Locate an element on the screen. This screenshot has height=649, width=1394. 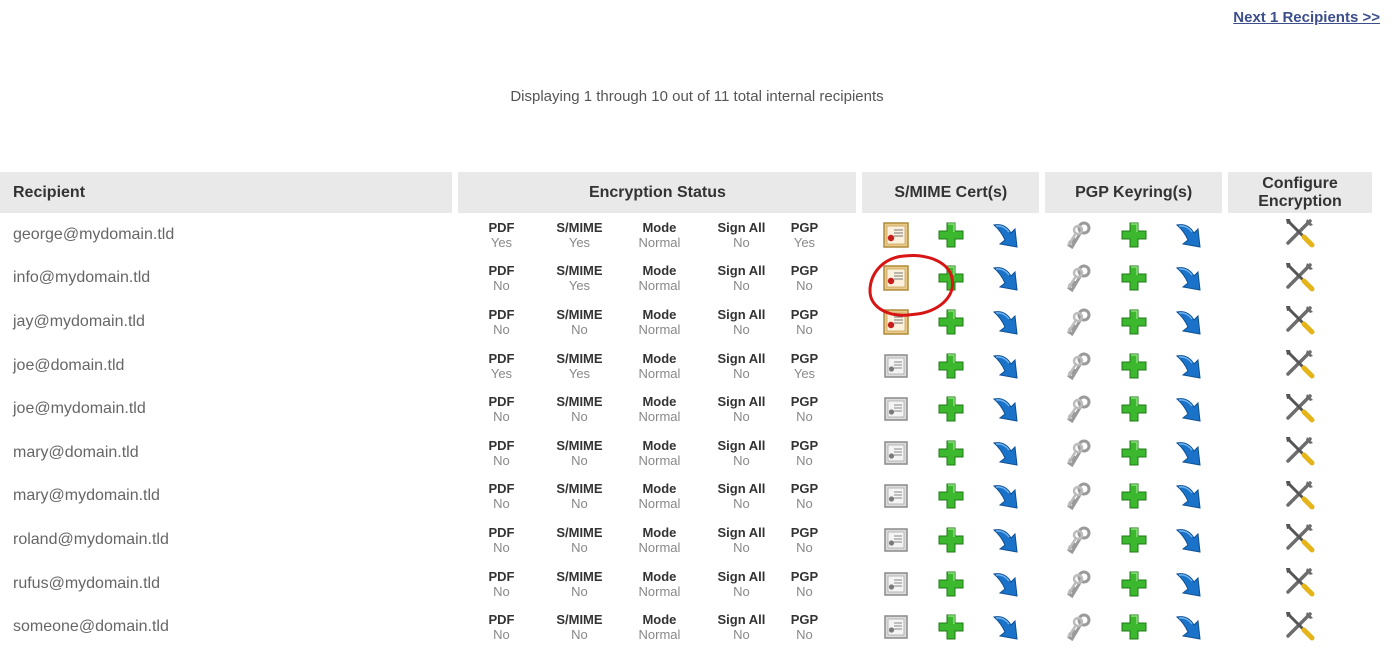
status-sign-all-value: No is located at coordinates (741, 460).